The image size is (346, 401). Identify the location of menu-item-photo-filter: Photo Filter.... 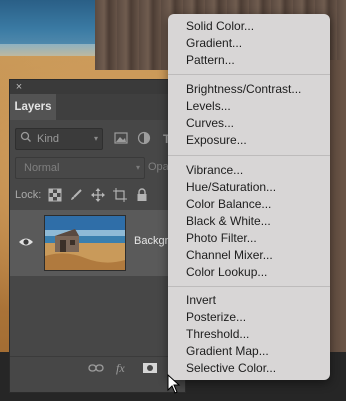
(249, 238).